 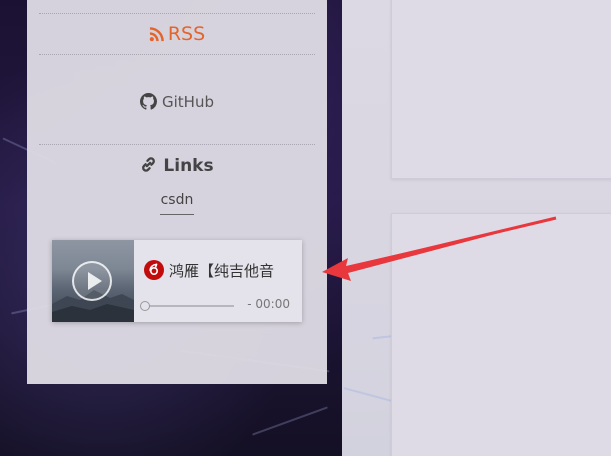 What do you see at coordinates (188, 166) in the screenshot?
I see `links-title: Links` at bounding box center [188, 166].